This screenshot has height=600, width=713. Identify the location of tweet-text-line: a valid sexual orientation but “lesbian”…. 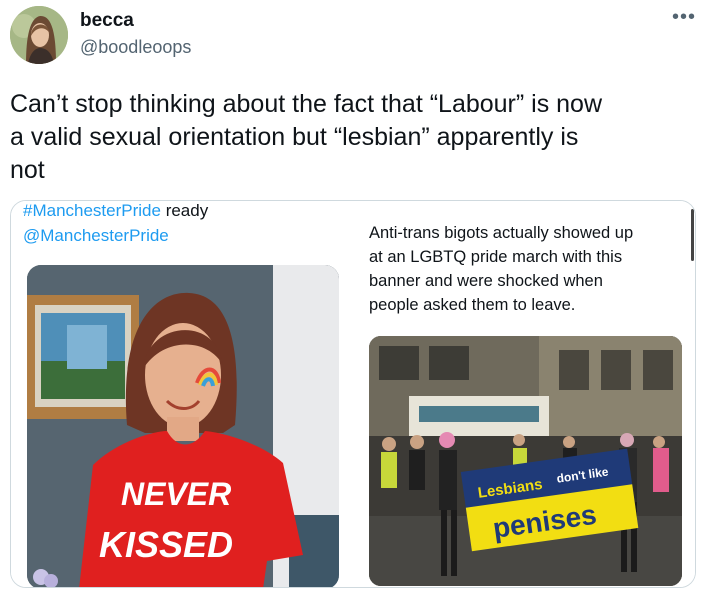
(294, 137).